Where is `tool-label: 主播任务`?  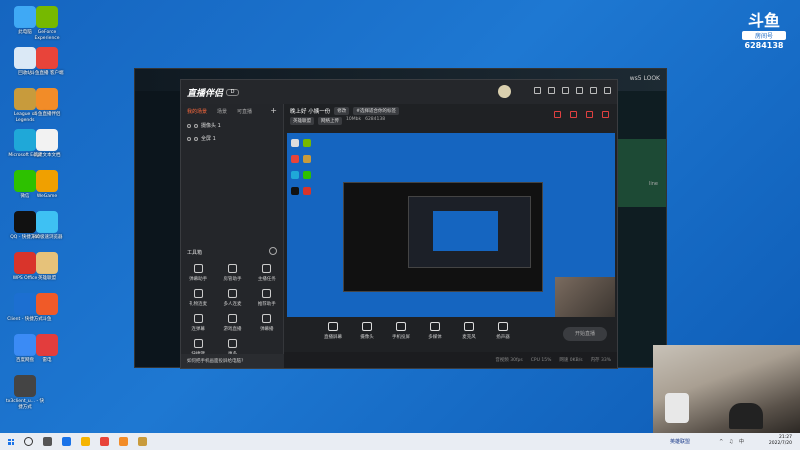
tool-label: 主播任务 is located at coordinates (266, 279).